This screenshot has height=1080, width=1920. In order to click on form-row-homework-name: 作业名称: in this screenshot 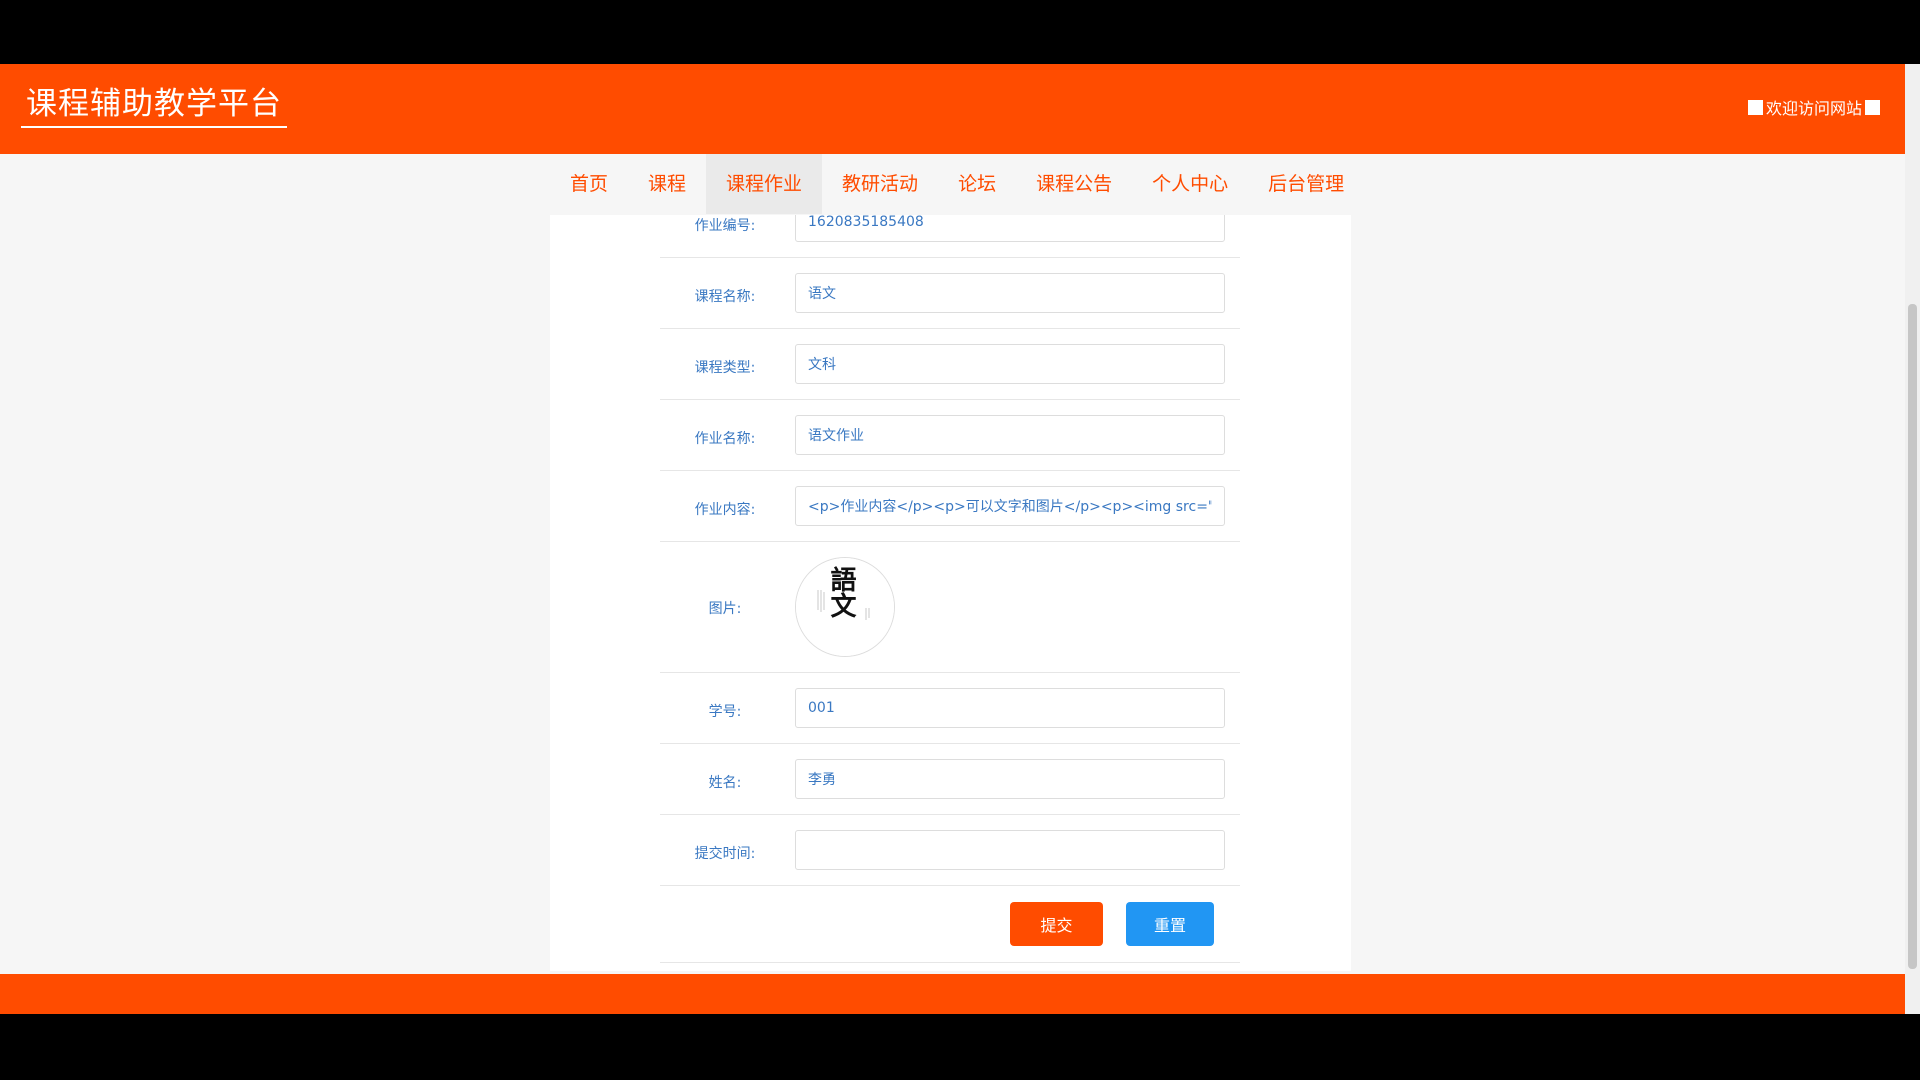, I will do `click(950, 435)`.